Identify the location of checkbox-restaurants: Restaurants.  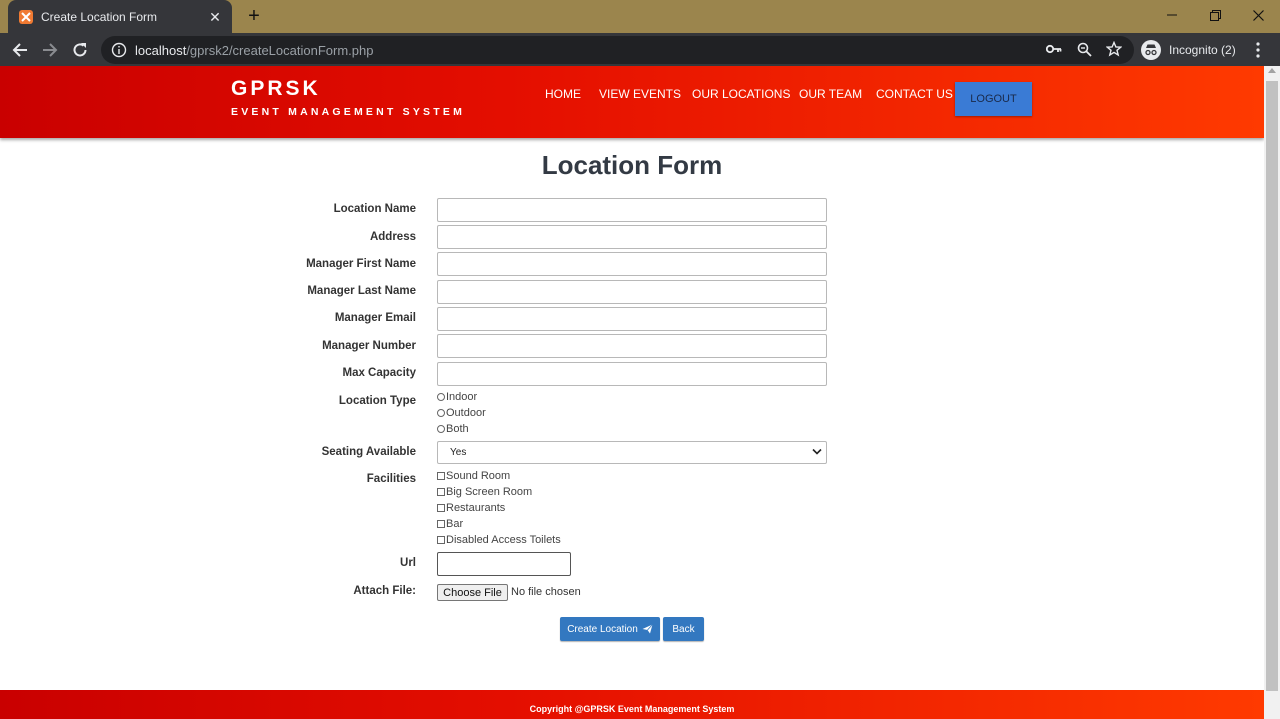
(471, 508).